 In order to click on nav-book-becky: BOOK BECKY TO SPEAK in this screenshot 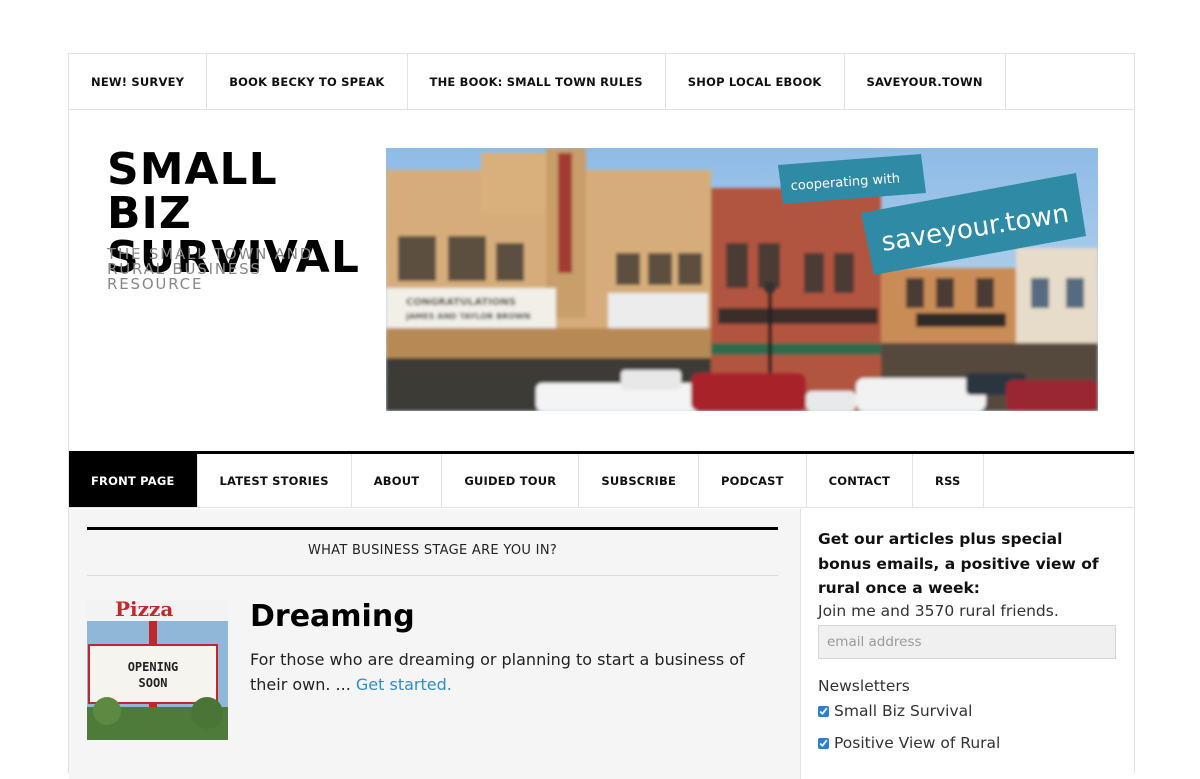, I will do `click(307, 82)`.